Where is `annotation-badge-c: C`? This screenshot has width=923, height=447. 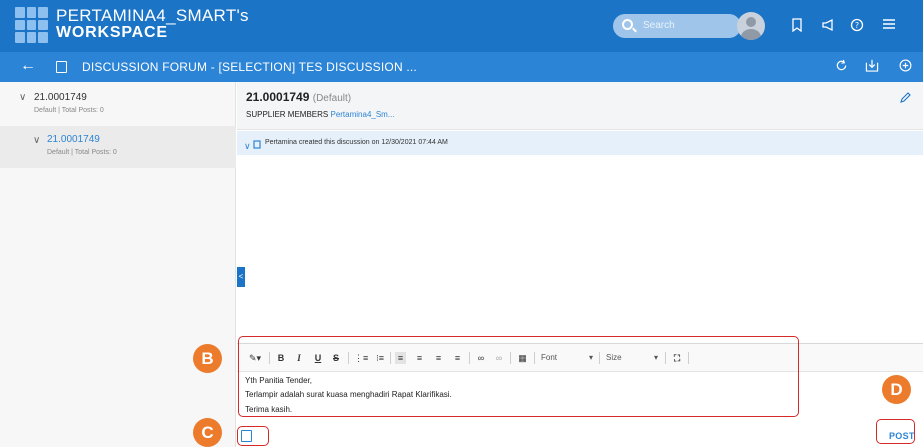 annotation-badge-c: C is located at coordinates (207, 432).